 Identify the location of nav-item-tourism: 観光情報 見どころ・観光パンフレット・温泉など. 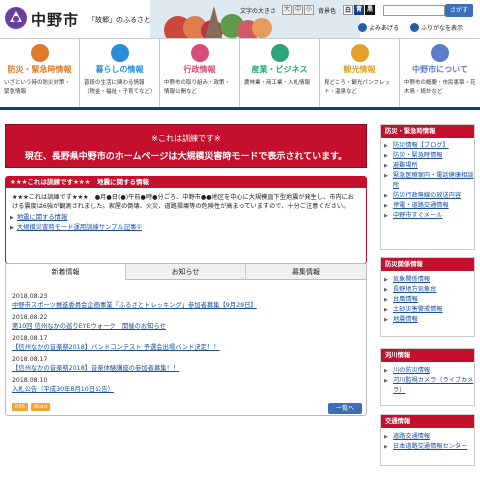
(360, 73).